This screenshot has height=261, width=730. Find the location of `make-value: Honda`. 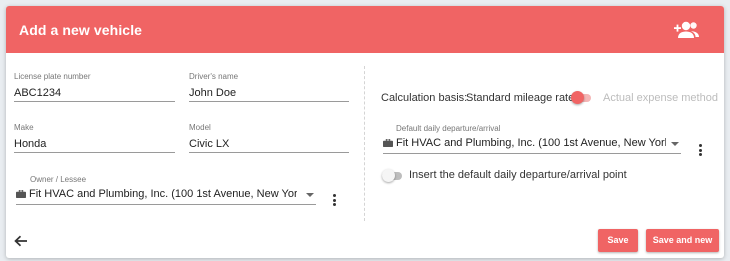

make-value: Honda is located at coordinates (94, 144).